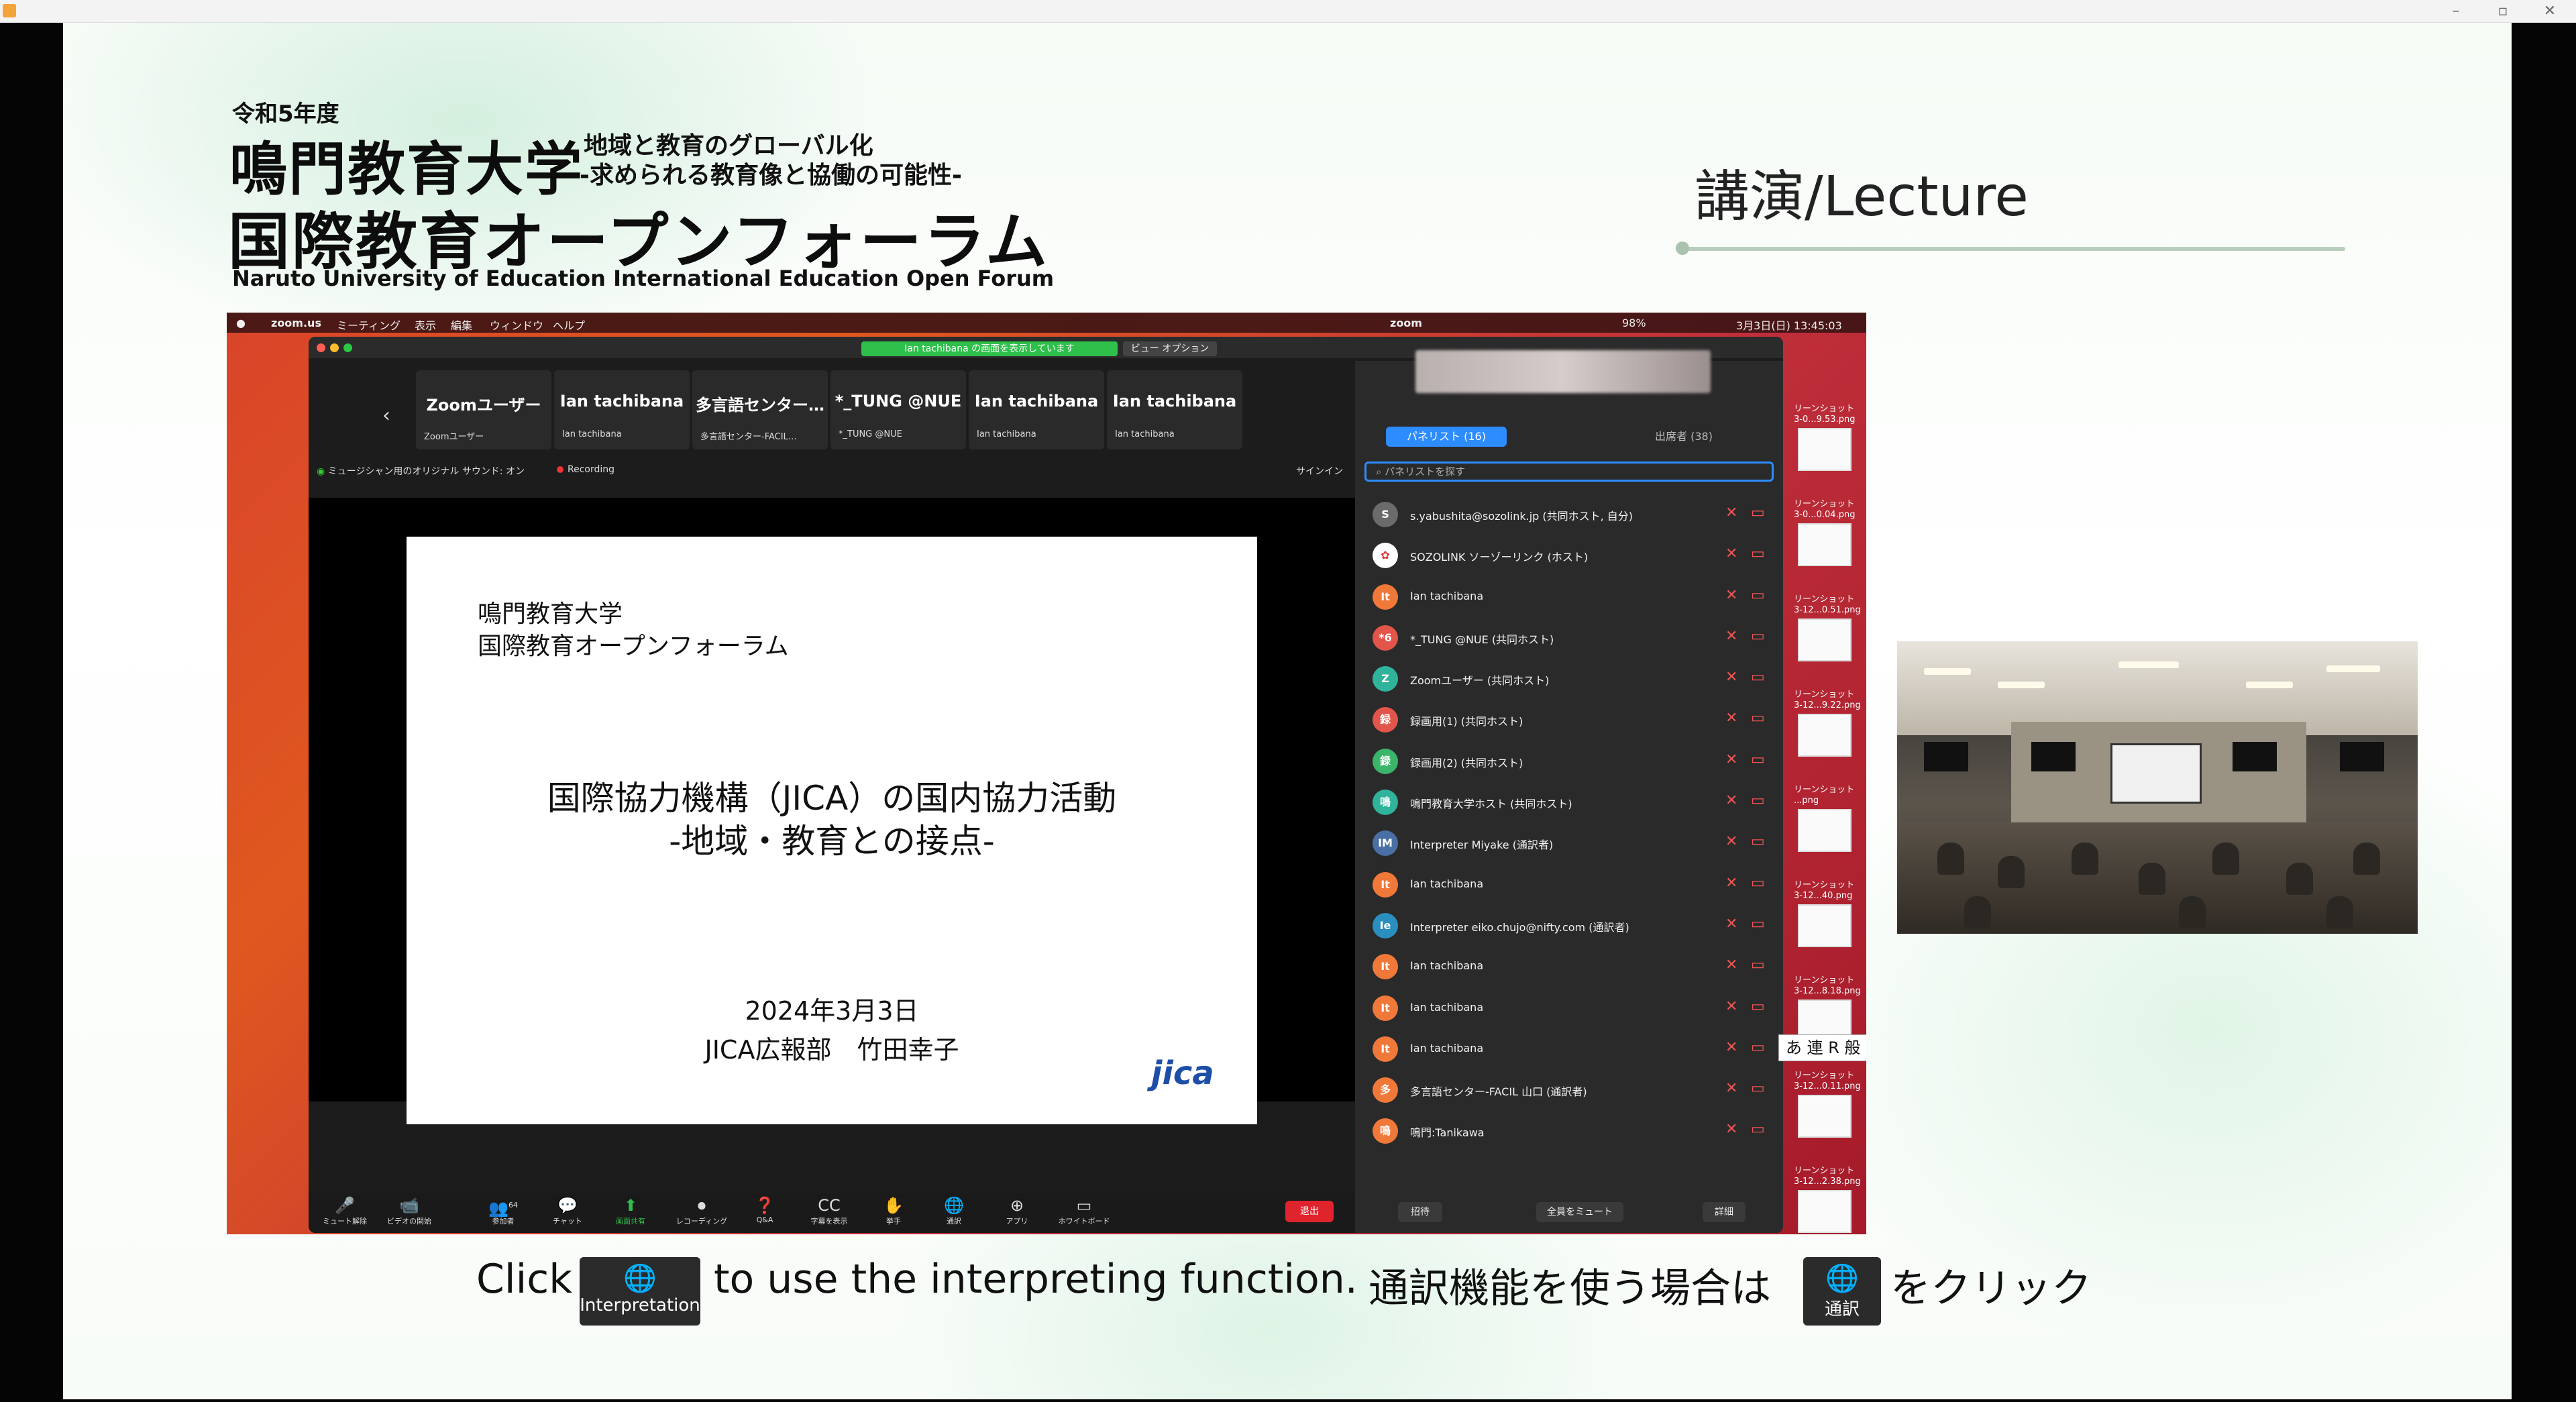 Image resolution: width=2576 pixels, height=1402 pixels. Describe the element at coordinates (321, 348) in the screenshot. I see `close-dot-icon` at that location.